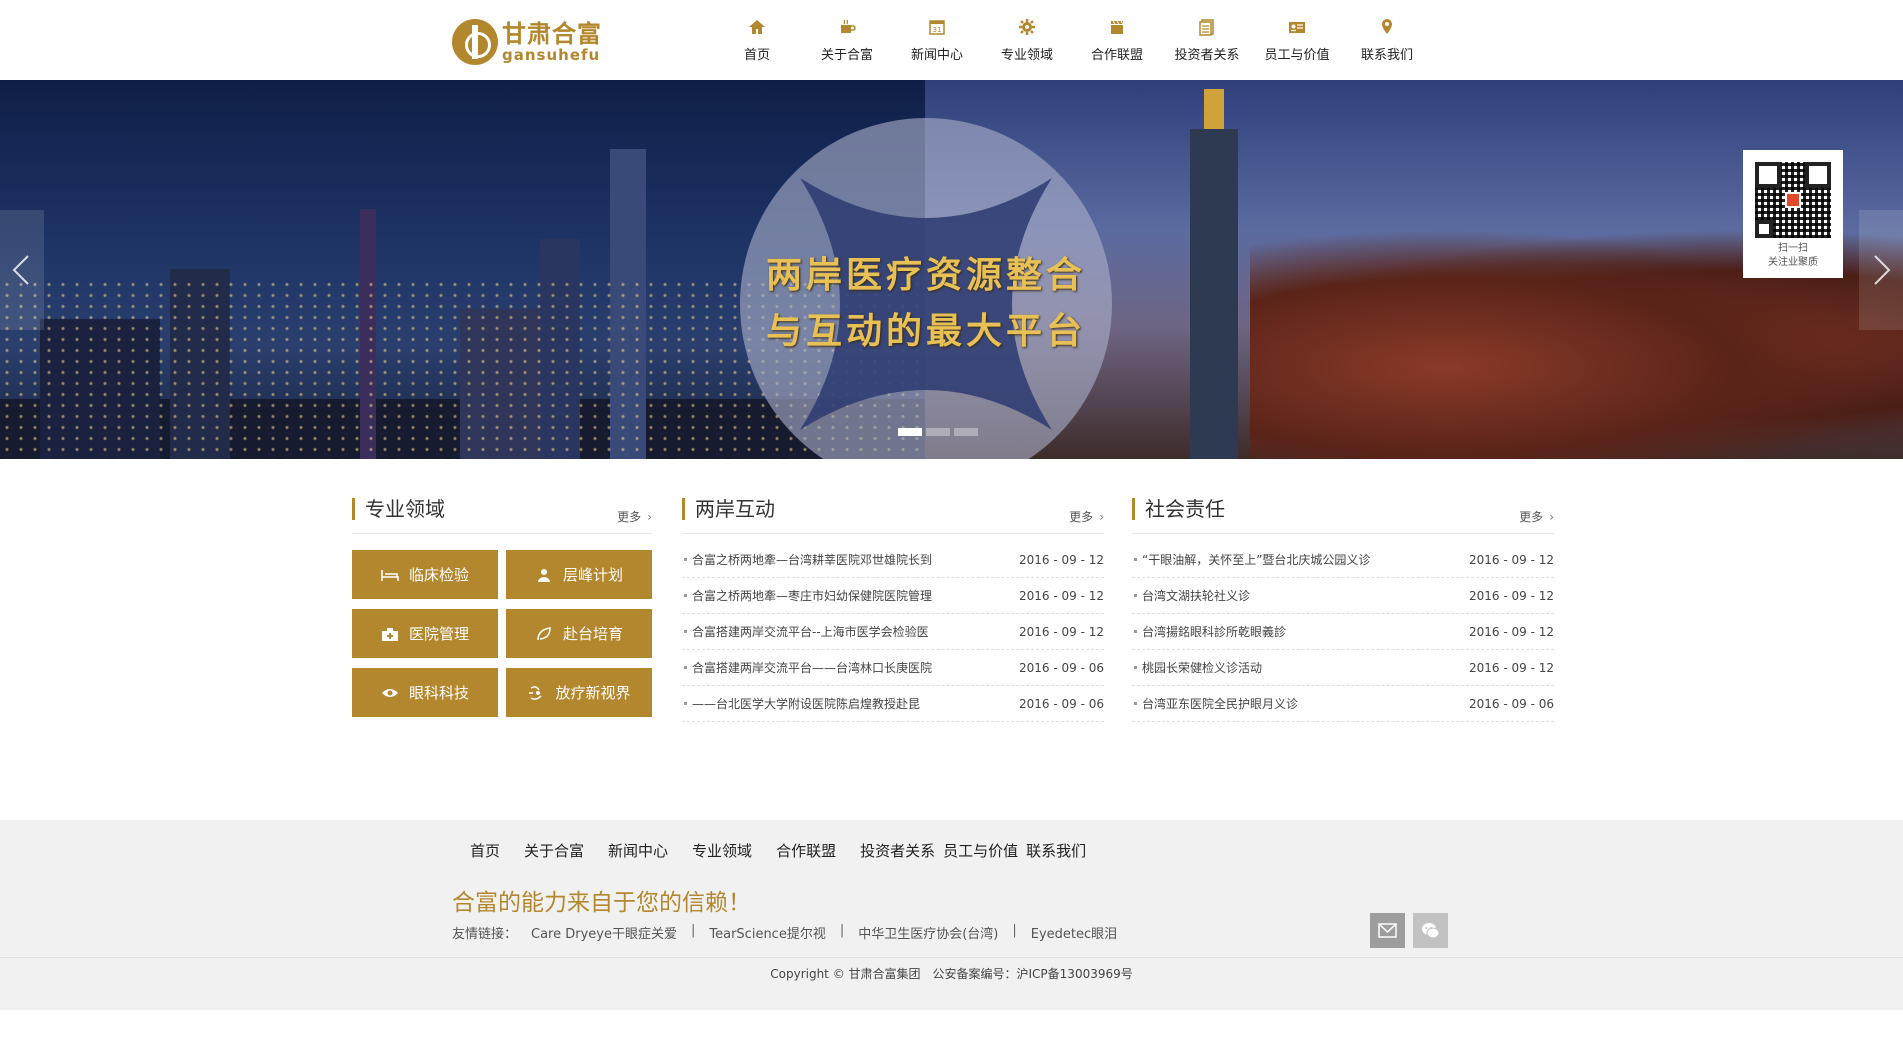 Image resolution: width=1903 pixels, height=1043 pixels. Describe the element at coordinates (980, 850) in the screenshot. I see `footer-nav-staff: 员工与价值` at that location.